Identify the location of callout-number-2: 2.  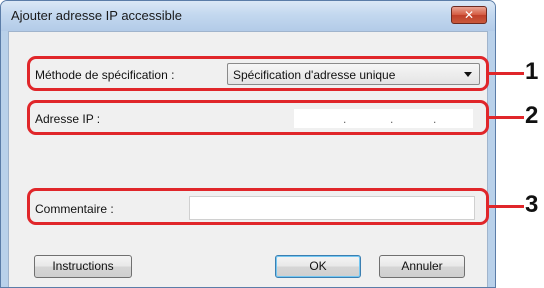
(532, 115).